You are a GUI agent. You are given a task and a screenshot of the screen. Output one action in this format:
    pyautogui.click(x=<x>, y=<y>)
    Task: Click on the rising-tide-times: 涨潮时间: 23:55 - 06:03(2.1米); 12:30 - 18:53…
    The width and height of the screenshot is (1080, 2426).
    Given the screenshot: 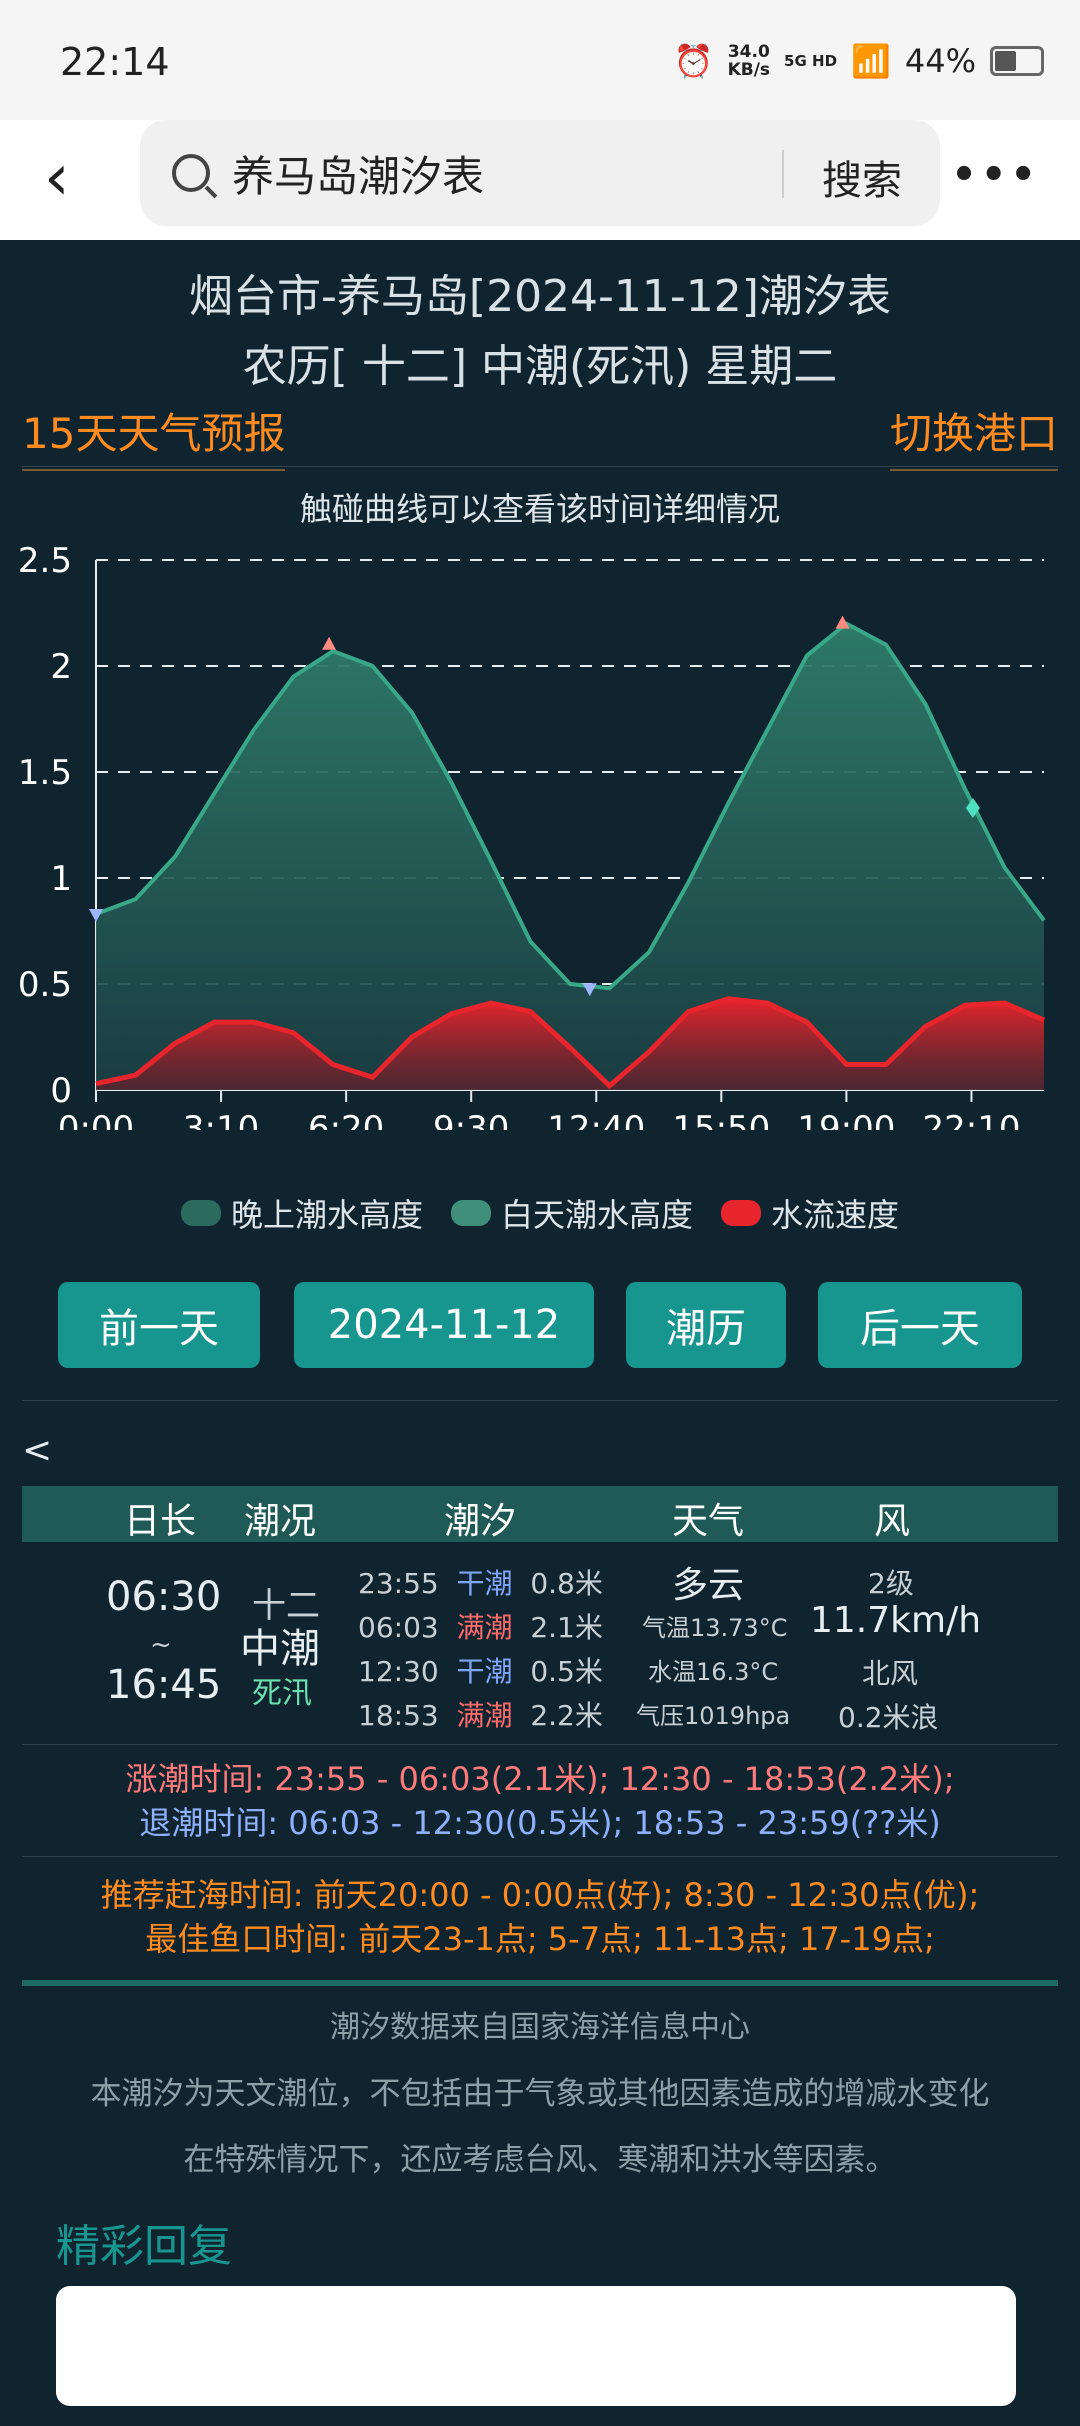 What is the action you would take?
    pyautogui.click(x=540, y=1779)
    